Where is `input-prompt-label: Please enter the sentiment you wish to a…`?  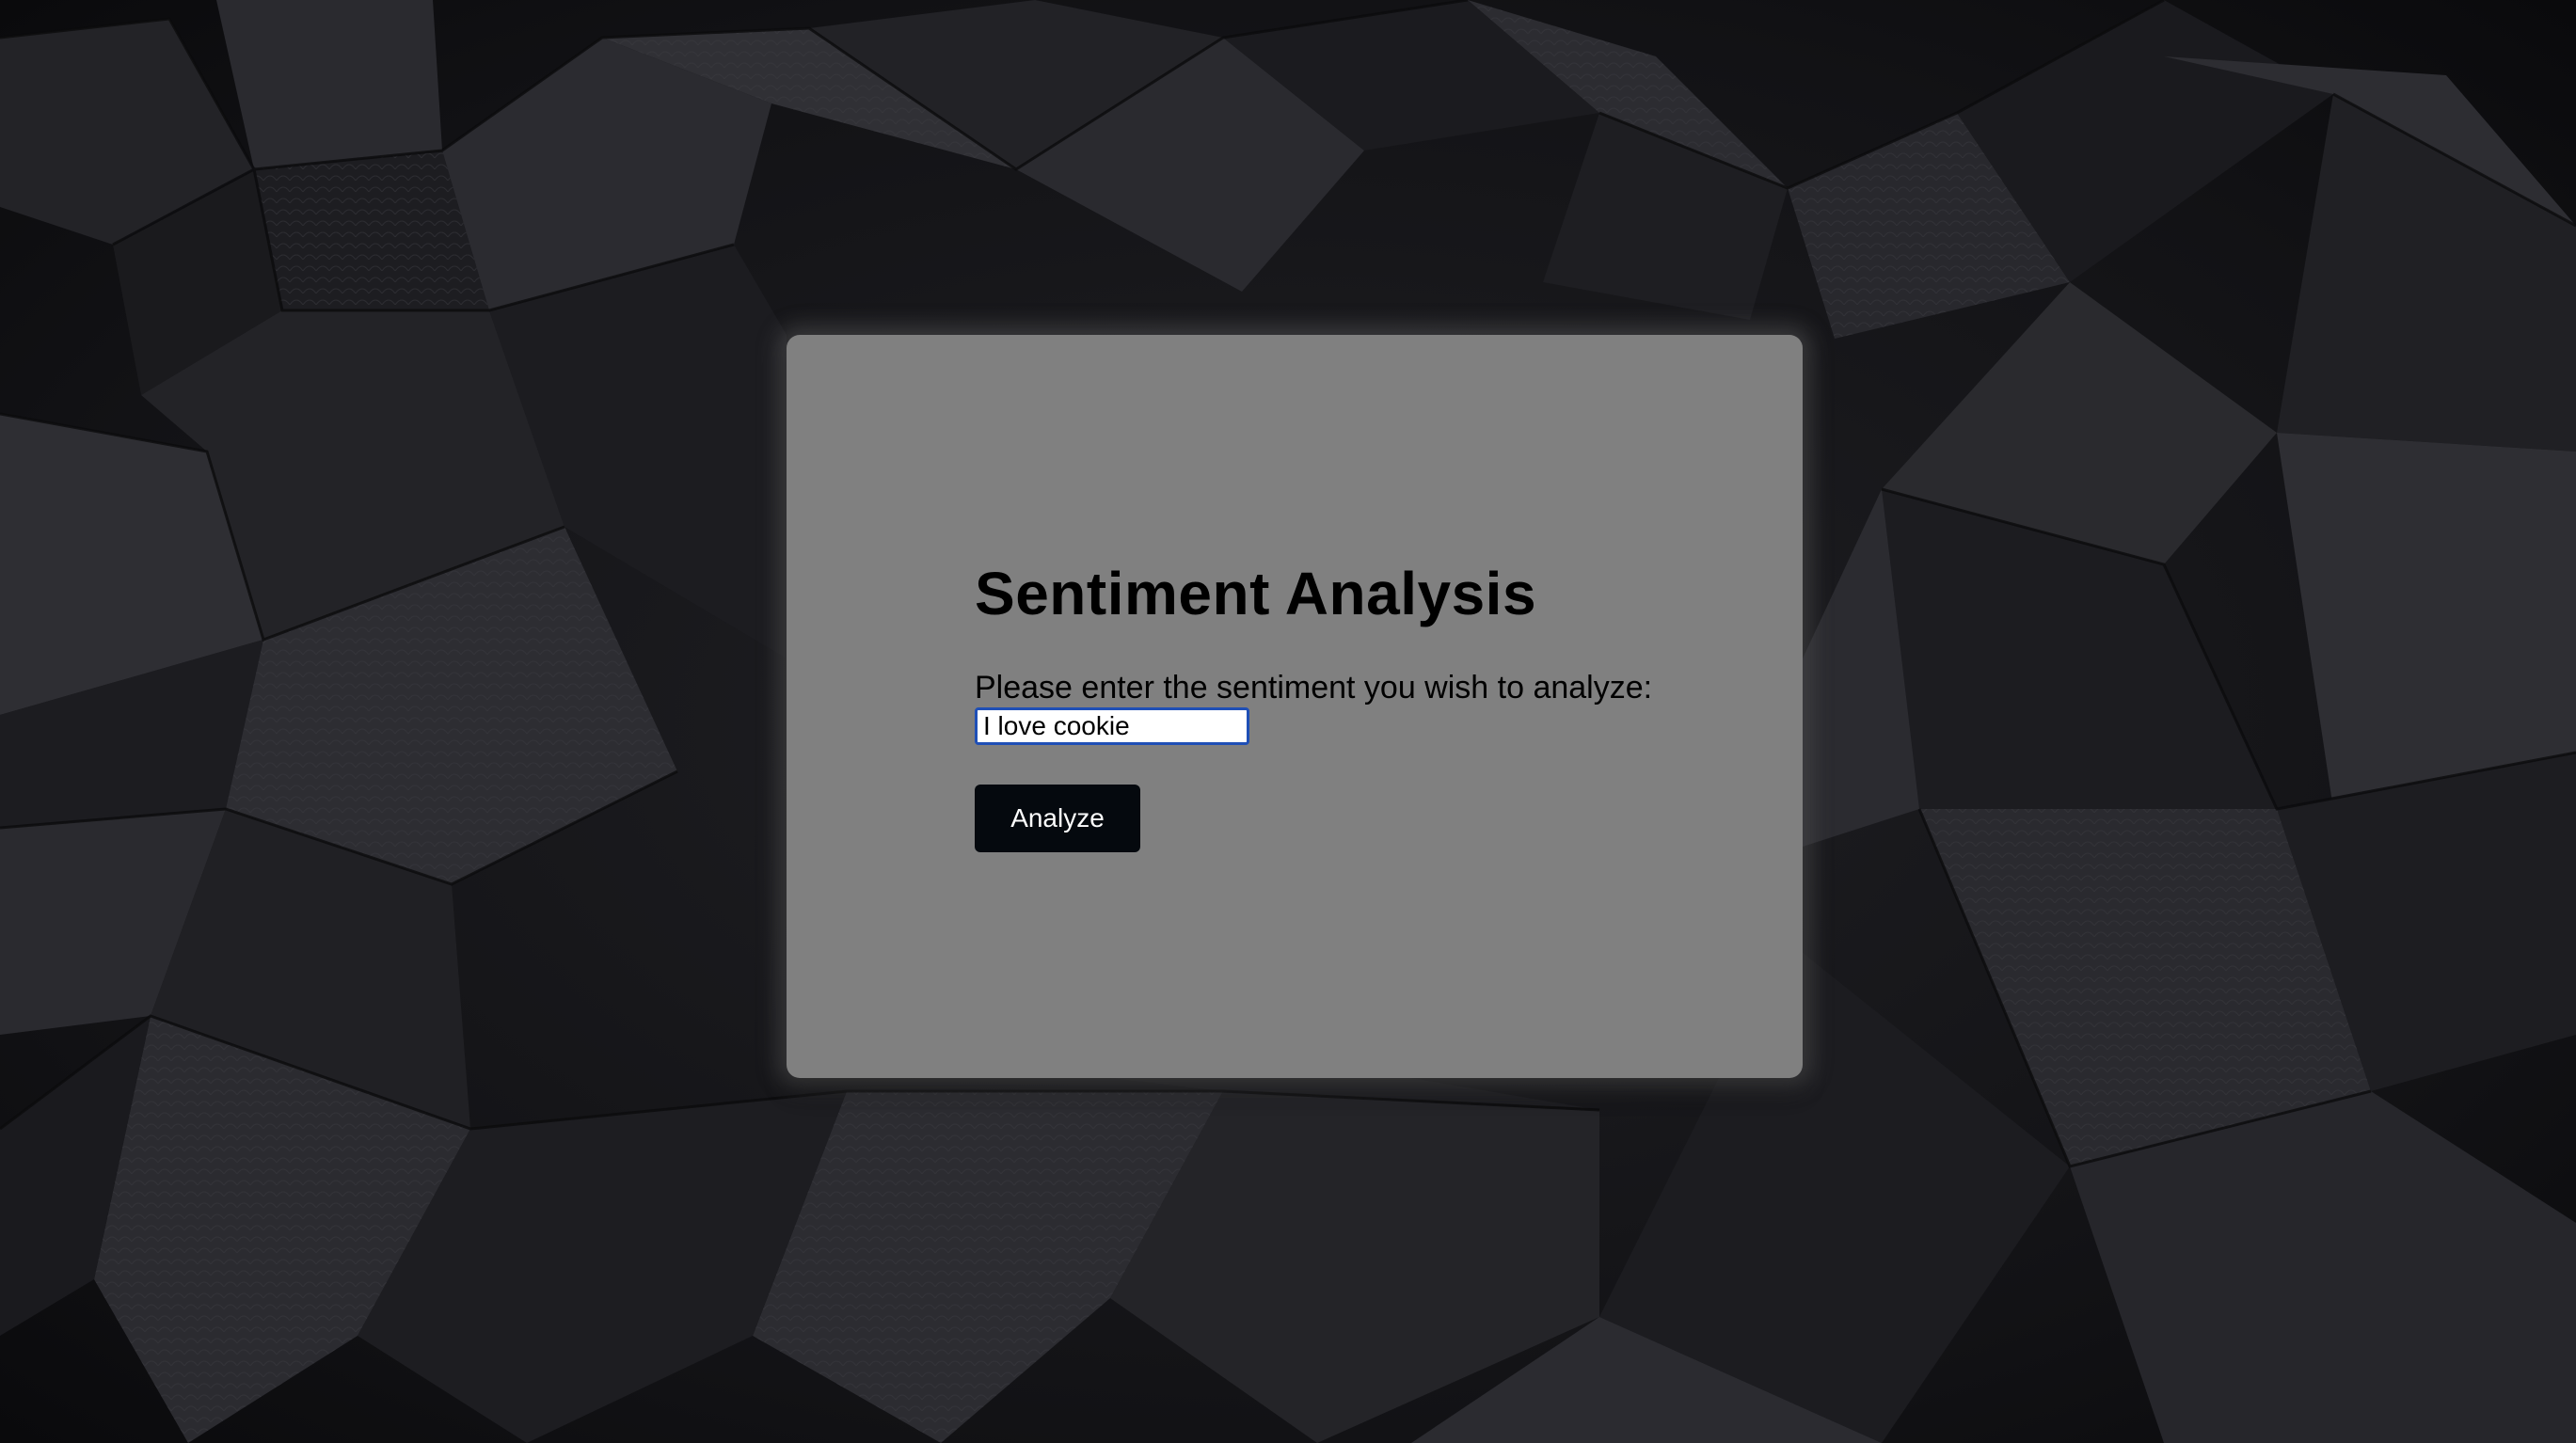
input-prompt-label: Please enter the sentiment you wish to a… is located at coordinates (1314, 688).